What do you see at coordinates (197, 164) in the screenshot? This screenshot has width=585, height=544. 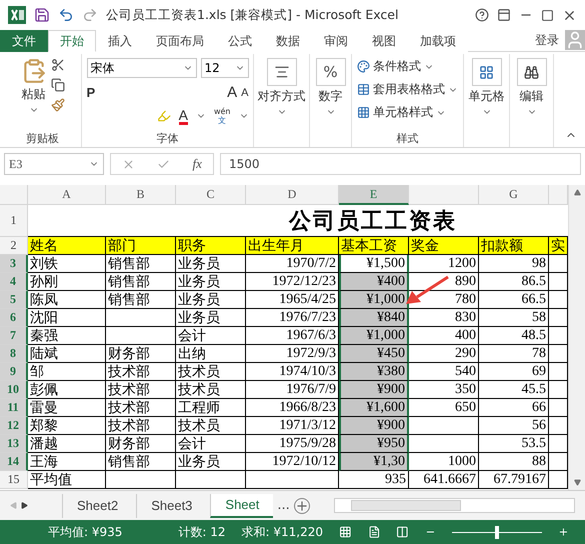 I see `insert-function-button: fx` at bounding box center [197, 164].